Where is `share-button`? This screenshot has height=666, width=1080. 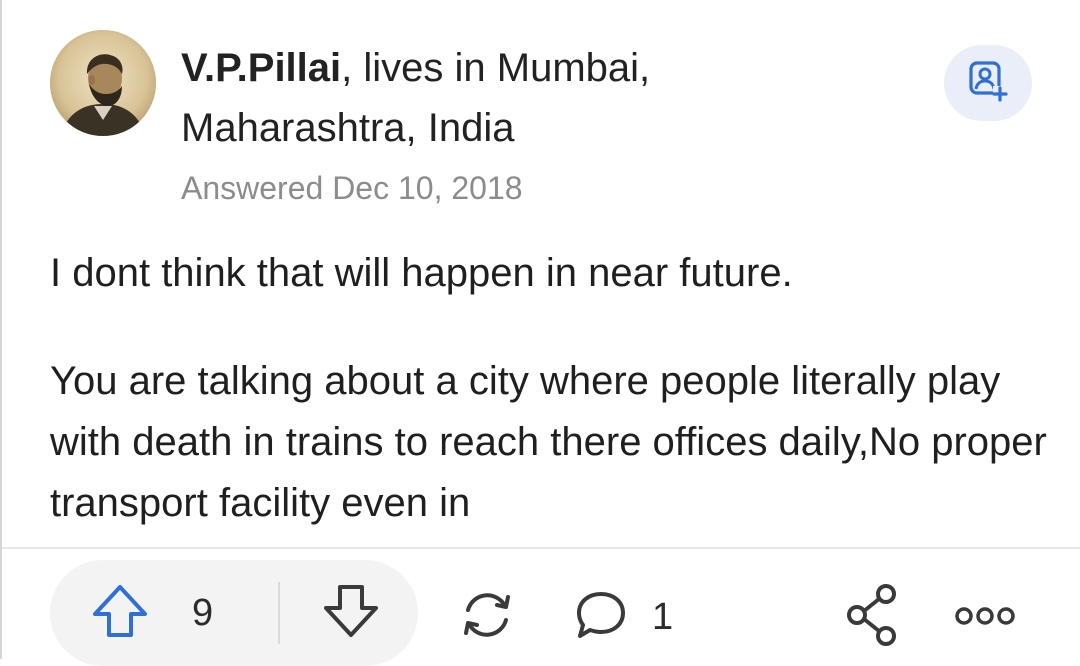 share-button is located at coordinates (873, 617).